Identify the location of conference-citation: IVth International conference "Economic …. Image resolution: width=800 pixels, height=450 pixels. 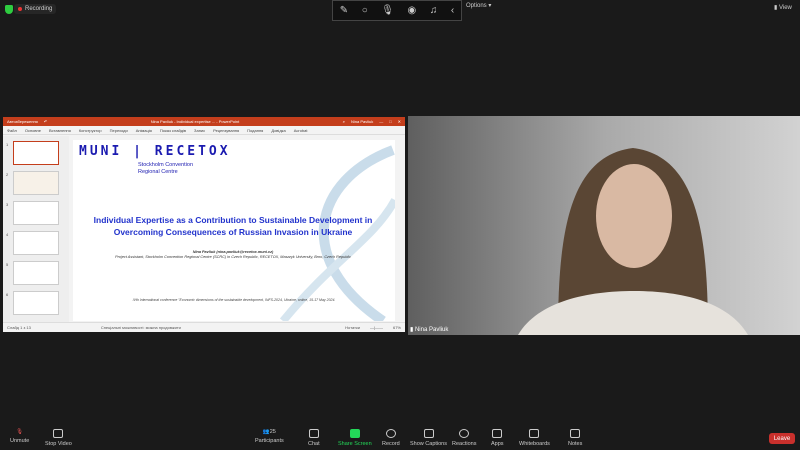
(234, 300).